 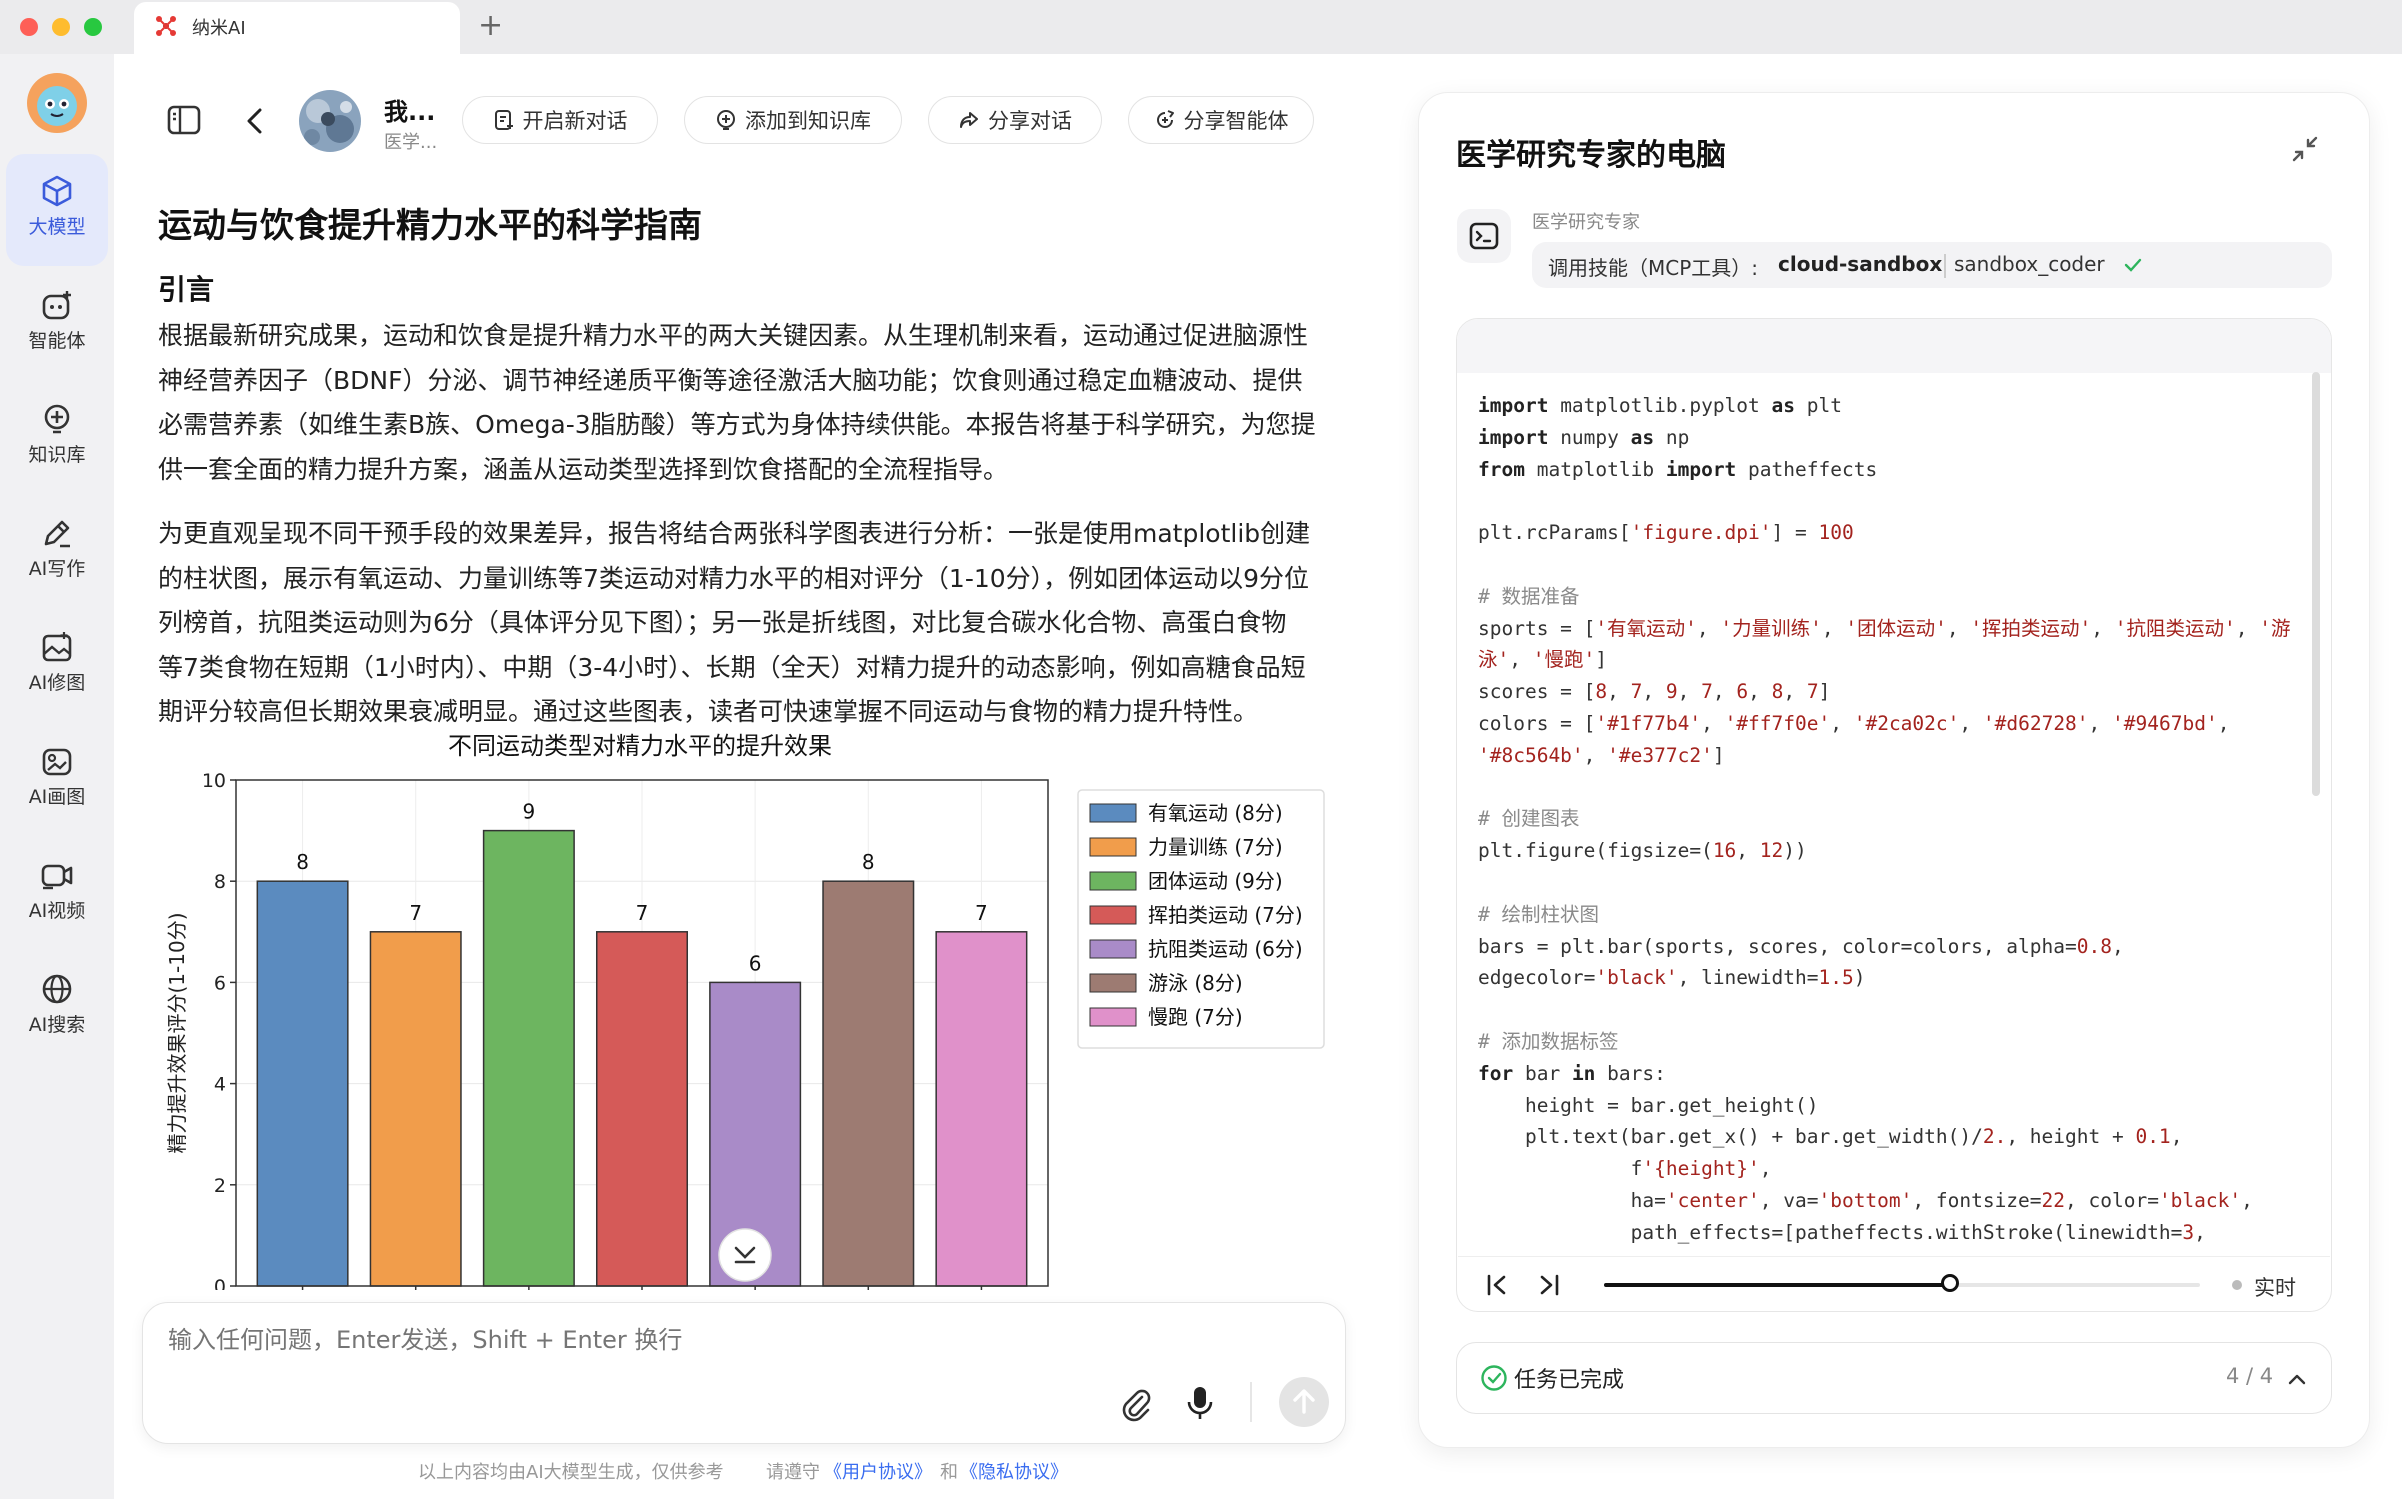 What do you see at coordinates (57, 762) in the screenshot?
I see `paint-icon` at bounding box center [57, 762].